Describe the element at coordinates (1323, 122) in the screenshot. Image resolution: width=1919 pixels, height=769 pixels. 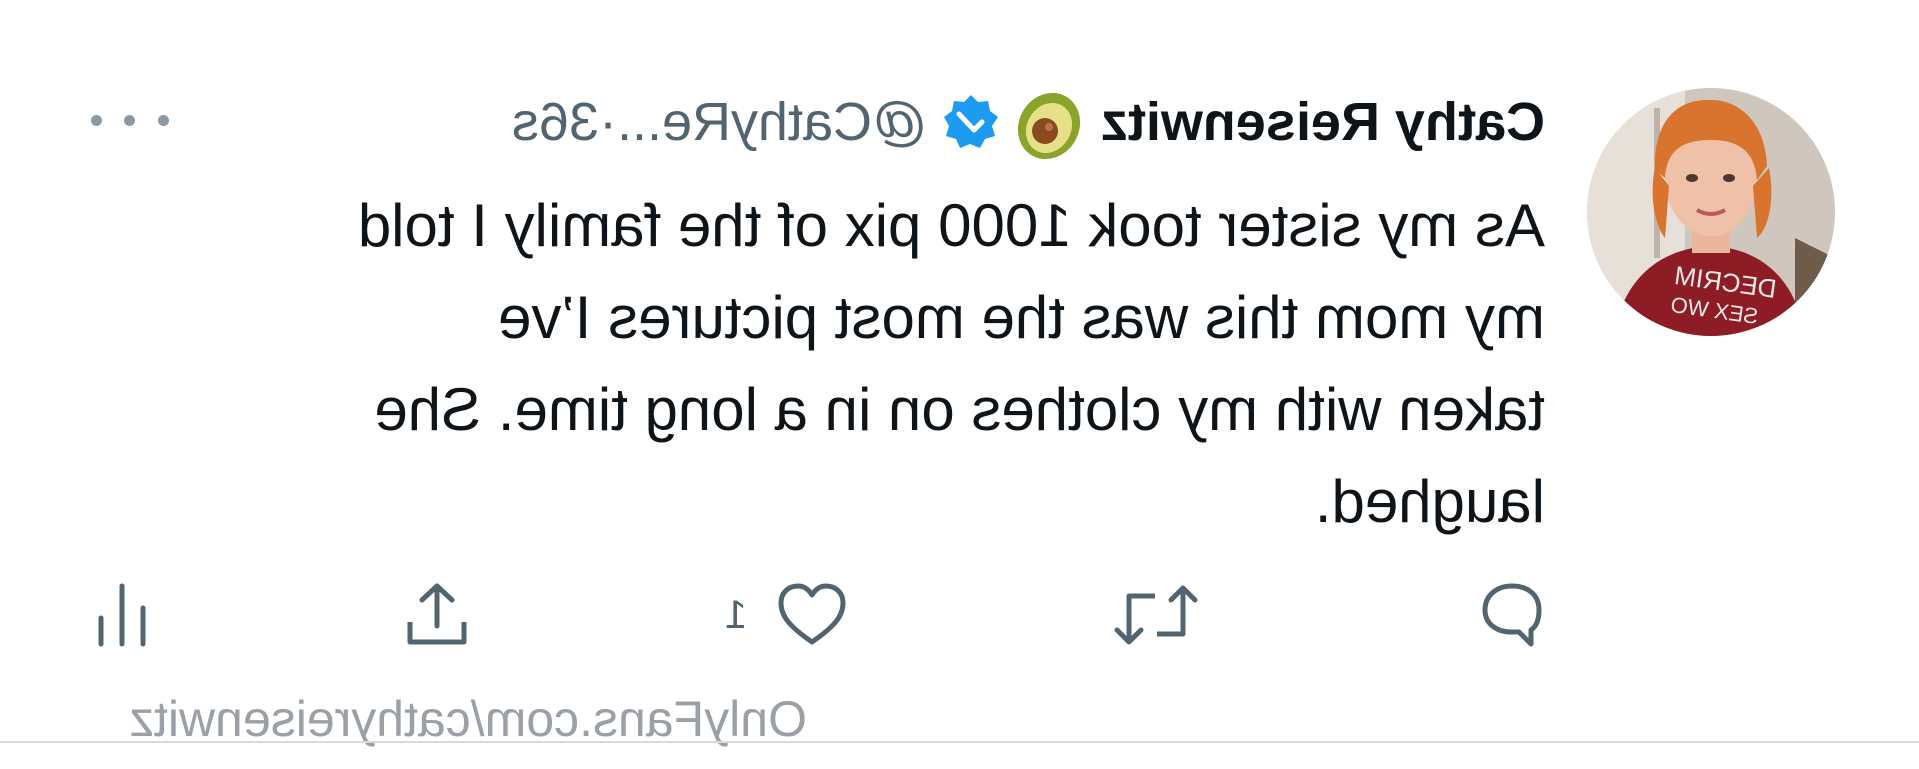
I see `author-name: Cathy Reisenwitz` at that location.